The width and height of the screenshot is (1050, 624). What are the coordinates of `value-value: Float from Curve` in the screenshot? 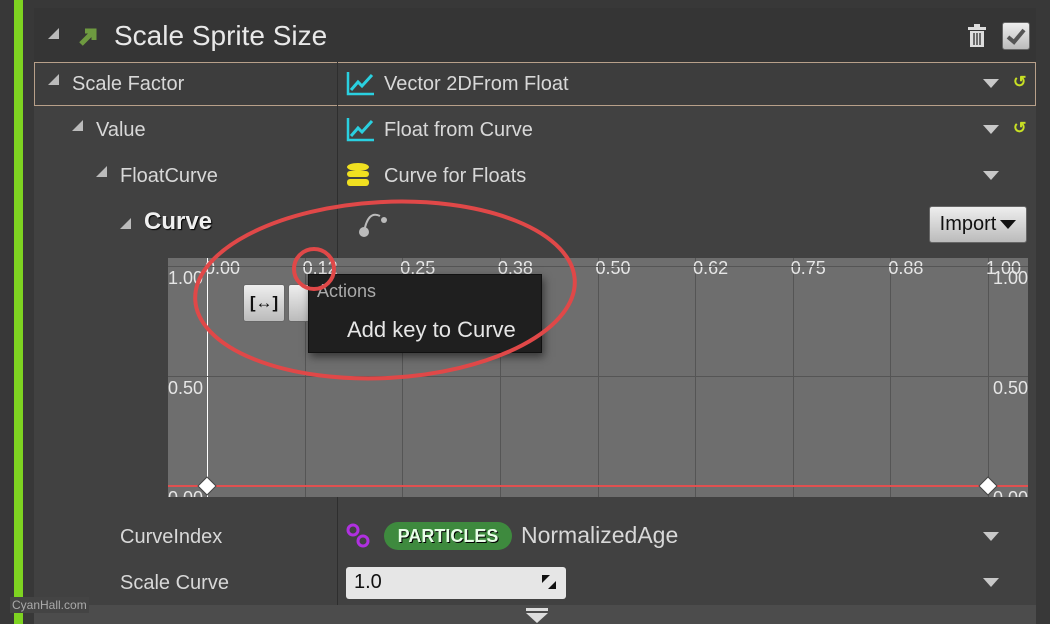 It's located at (458, 130).